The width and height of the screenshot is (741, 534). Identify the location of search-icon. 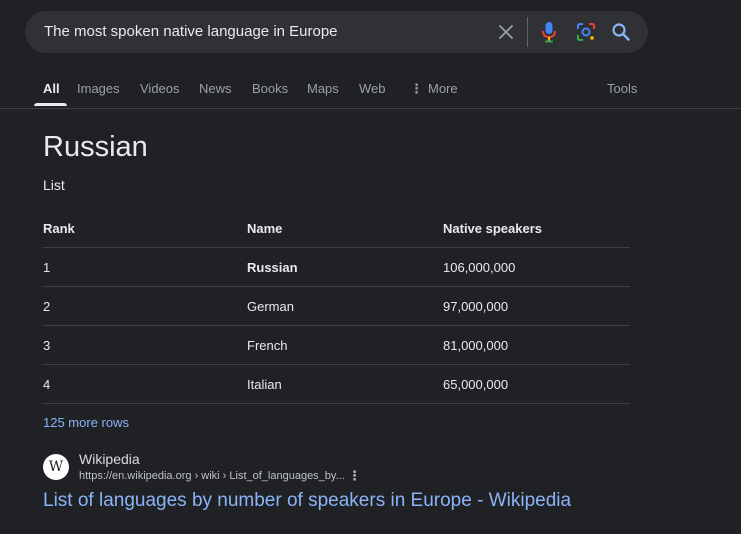
(621, 32).